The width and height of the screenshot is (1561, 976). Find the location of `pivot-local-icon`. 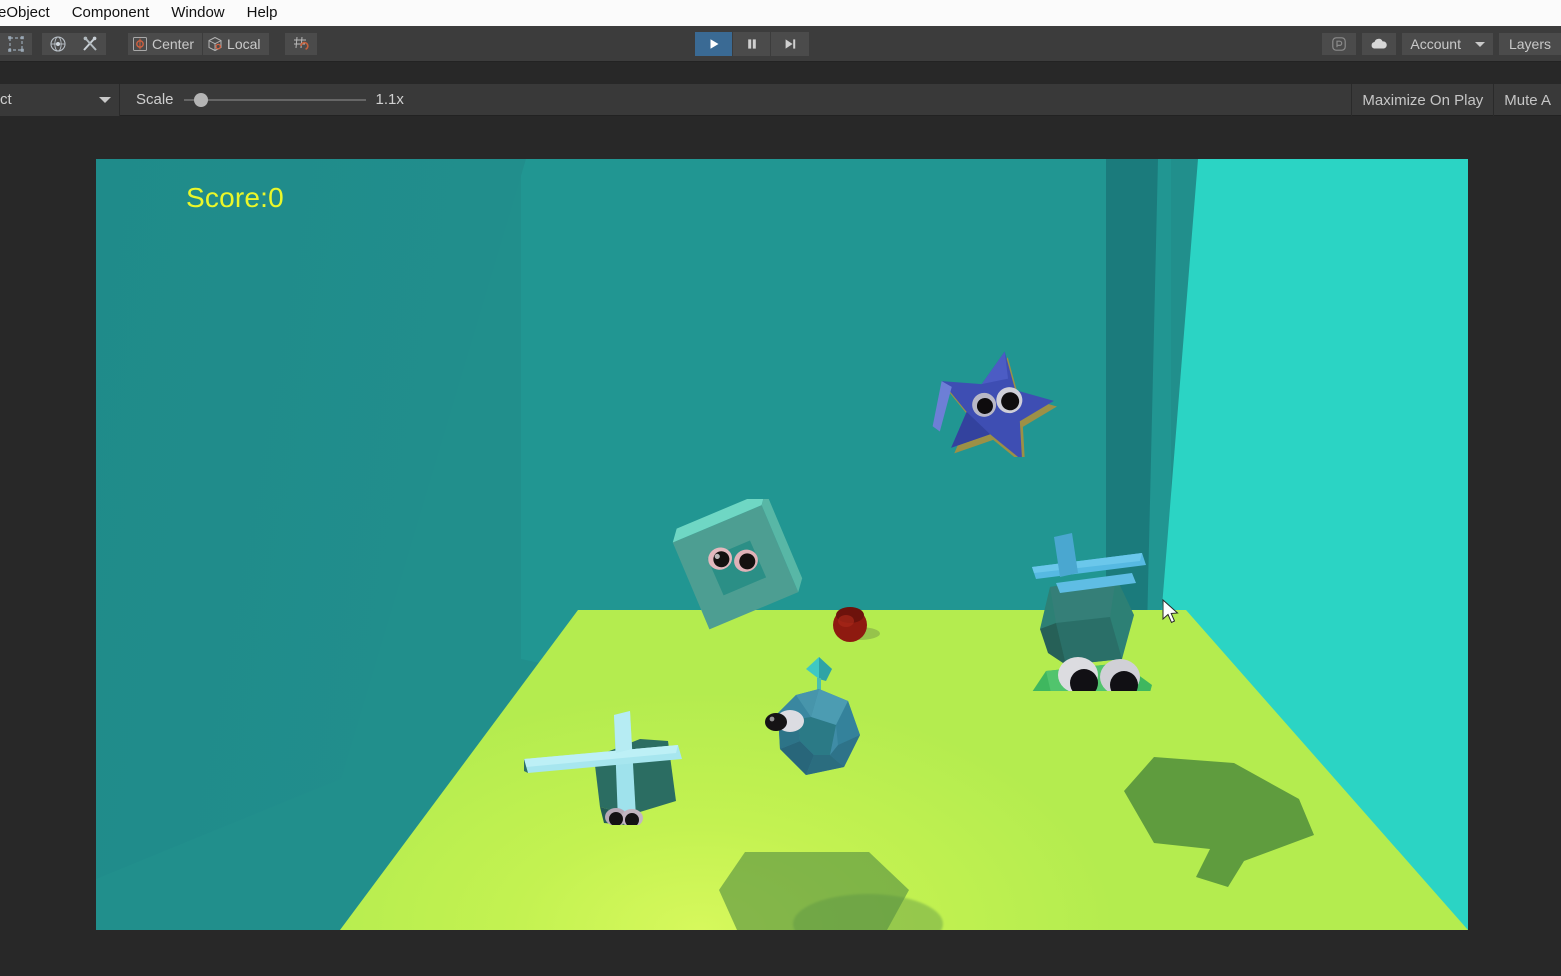

pivot-local-icon is located at coordinates (215, 44).